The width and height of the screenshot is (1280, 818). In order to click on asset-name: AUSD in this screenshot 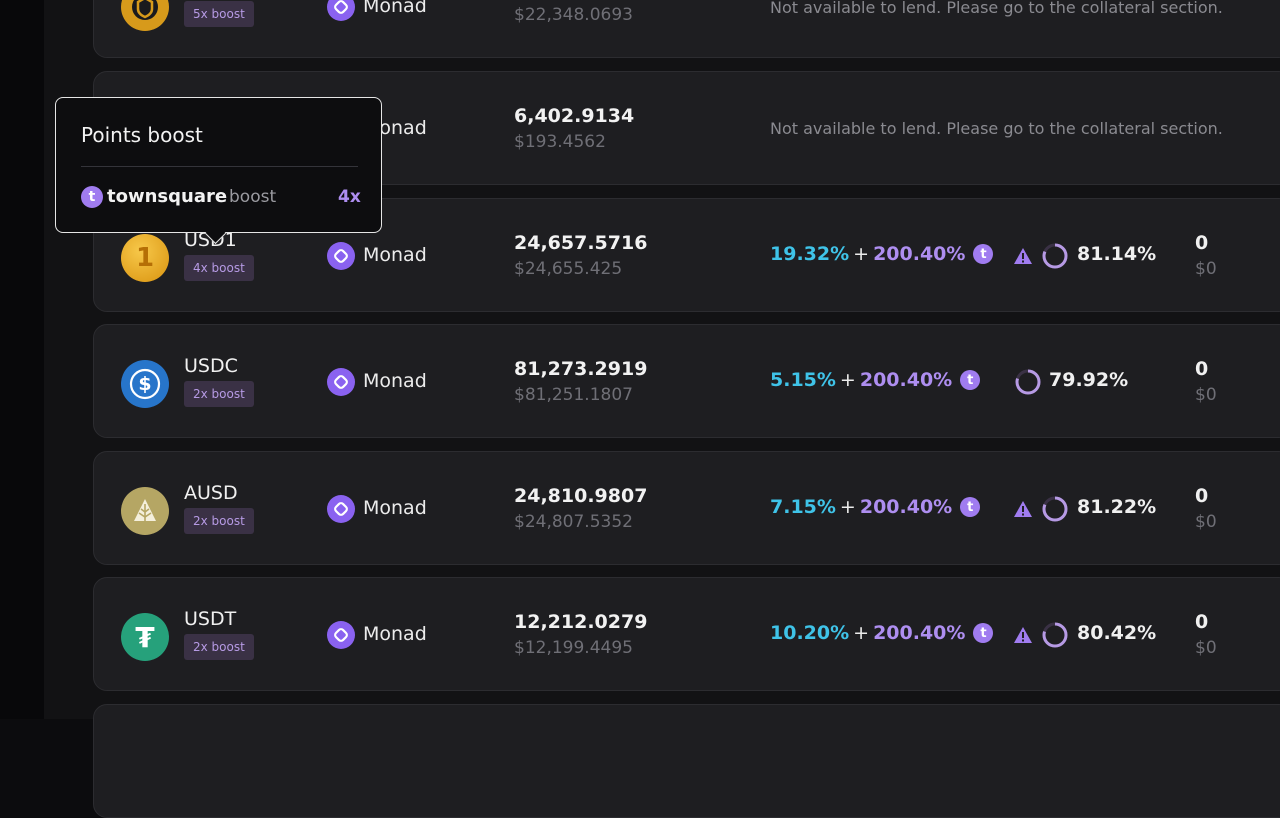, I will do `click(211, 493)`.